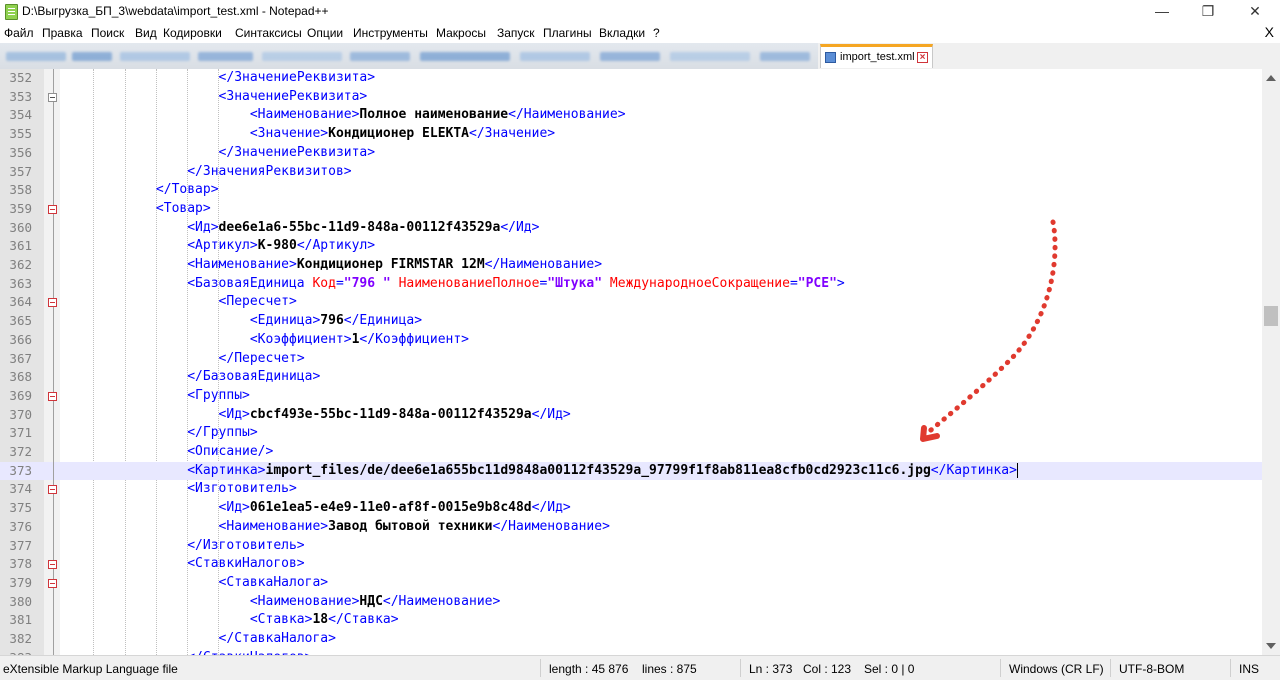 Image resolution: width=1280 pixels, height=680 pixels. I want to click on status-eol: Windows (CR LF), so click(1056, 669).